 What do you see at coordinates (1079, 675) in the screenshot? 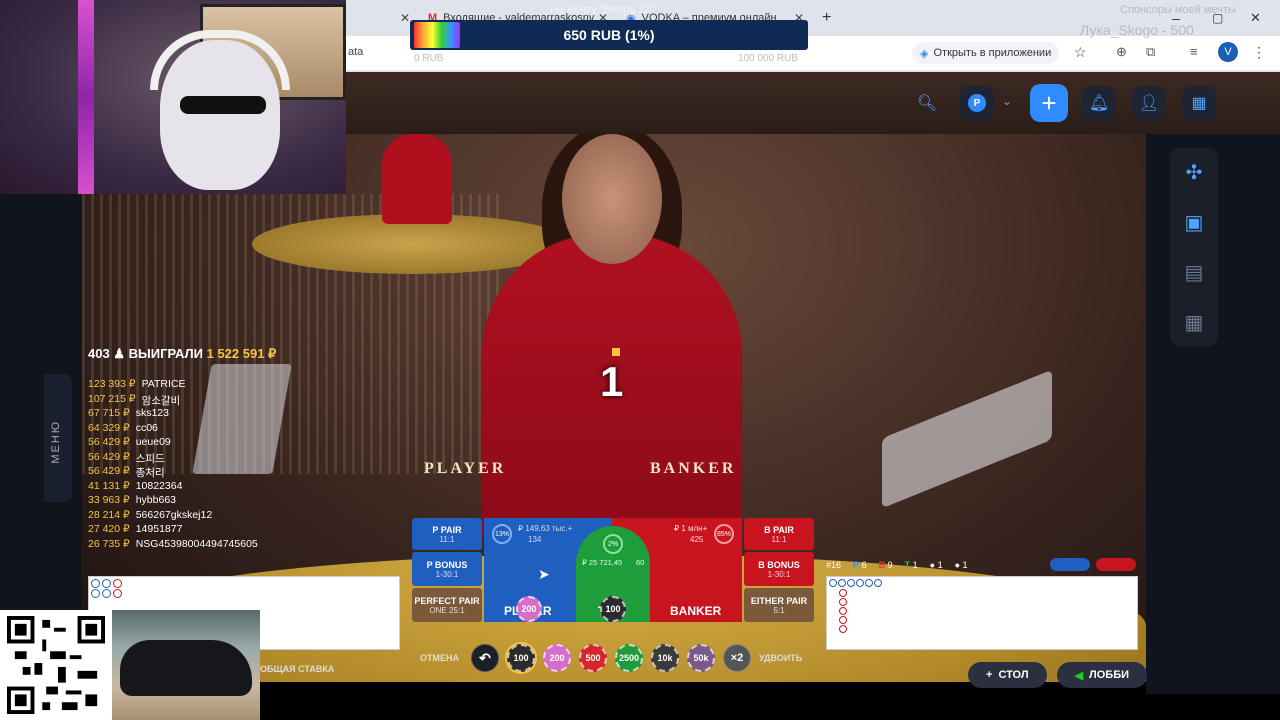
I see `lobby-icon: ◀` at bounding box center [1079, 675].